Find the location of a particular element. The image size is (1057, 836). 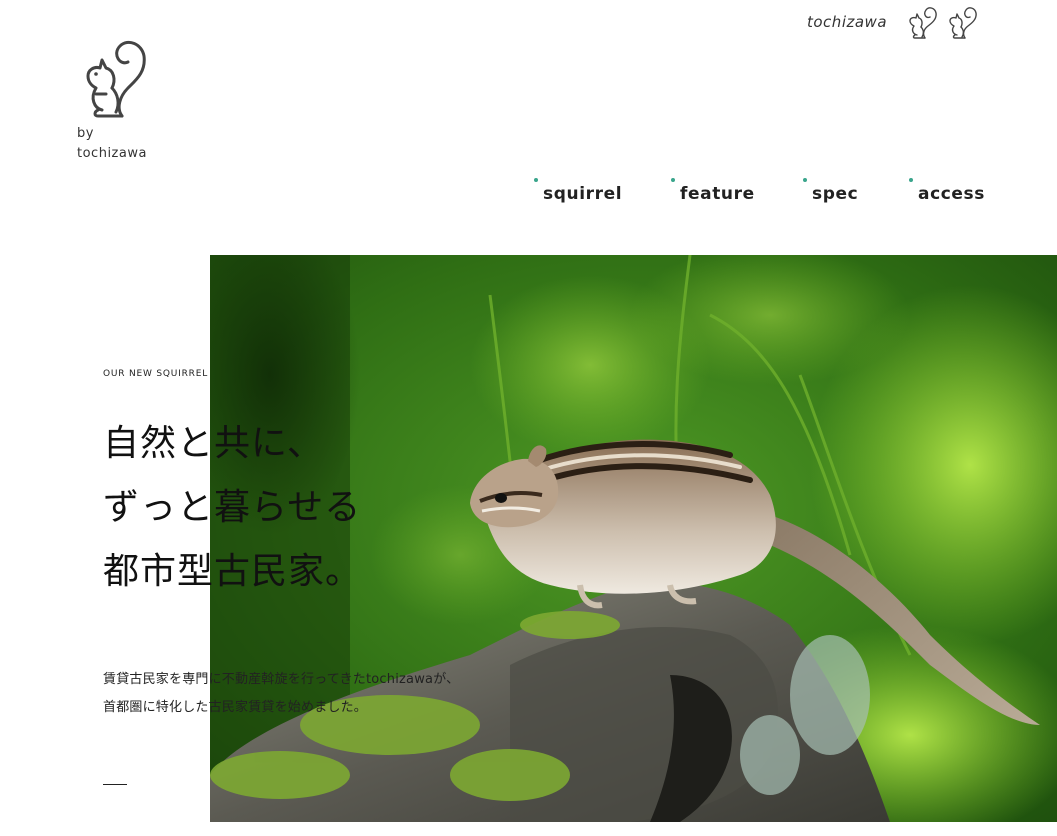

scroll-indicator-line is located at coordinates (115, 784).